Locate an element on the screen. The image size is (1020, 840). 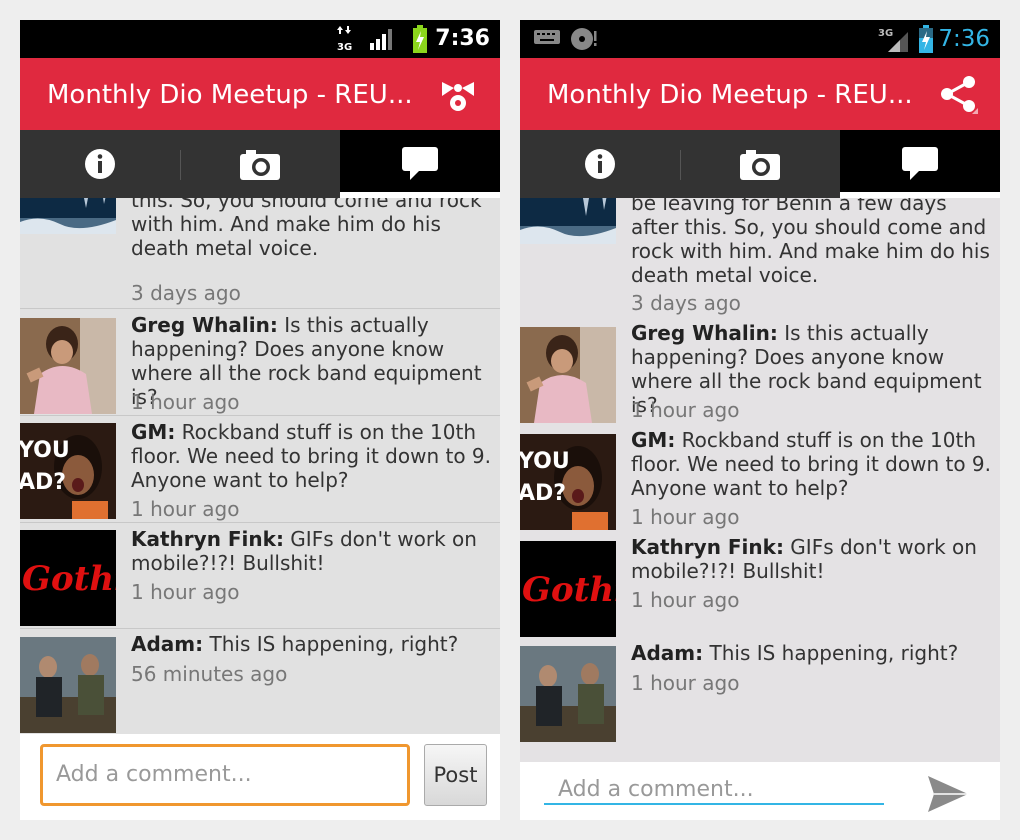
keyboard-icon is located at coordinates (547, 37).